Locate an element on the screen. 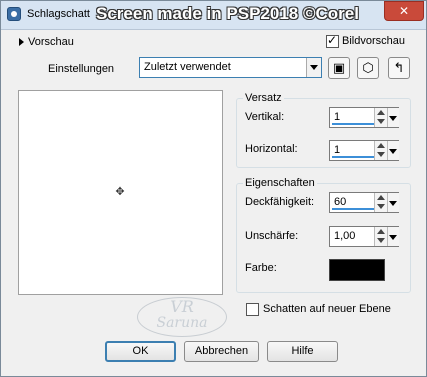 This screenshot has height=377, width=427. close-icon: ✕ is located at coordinates (404, 11).